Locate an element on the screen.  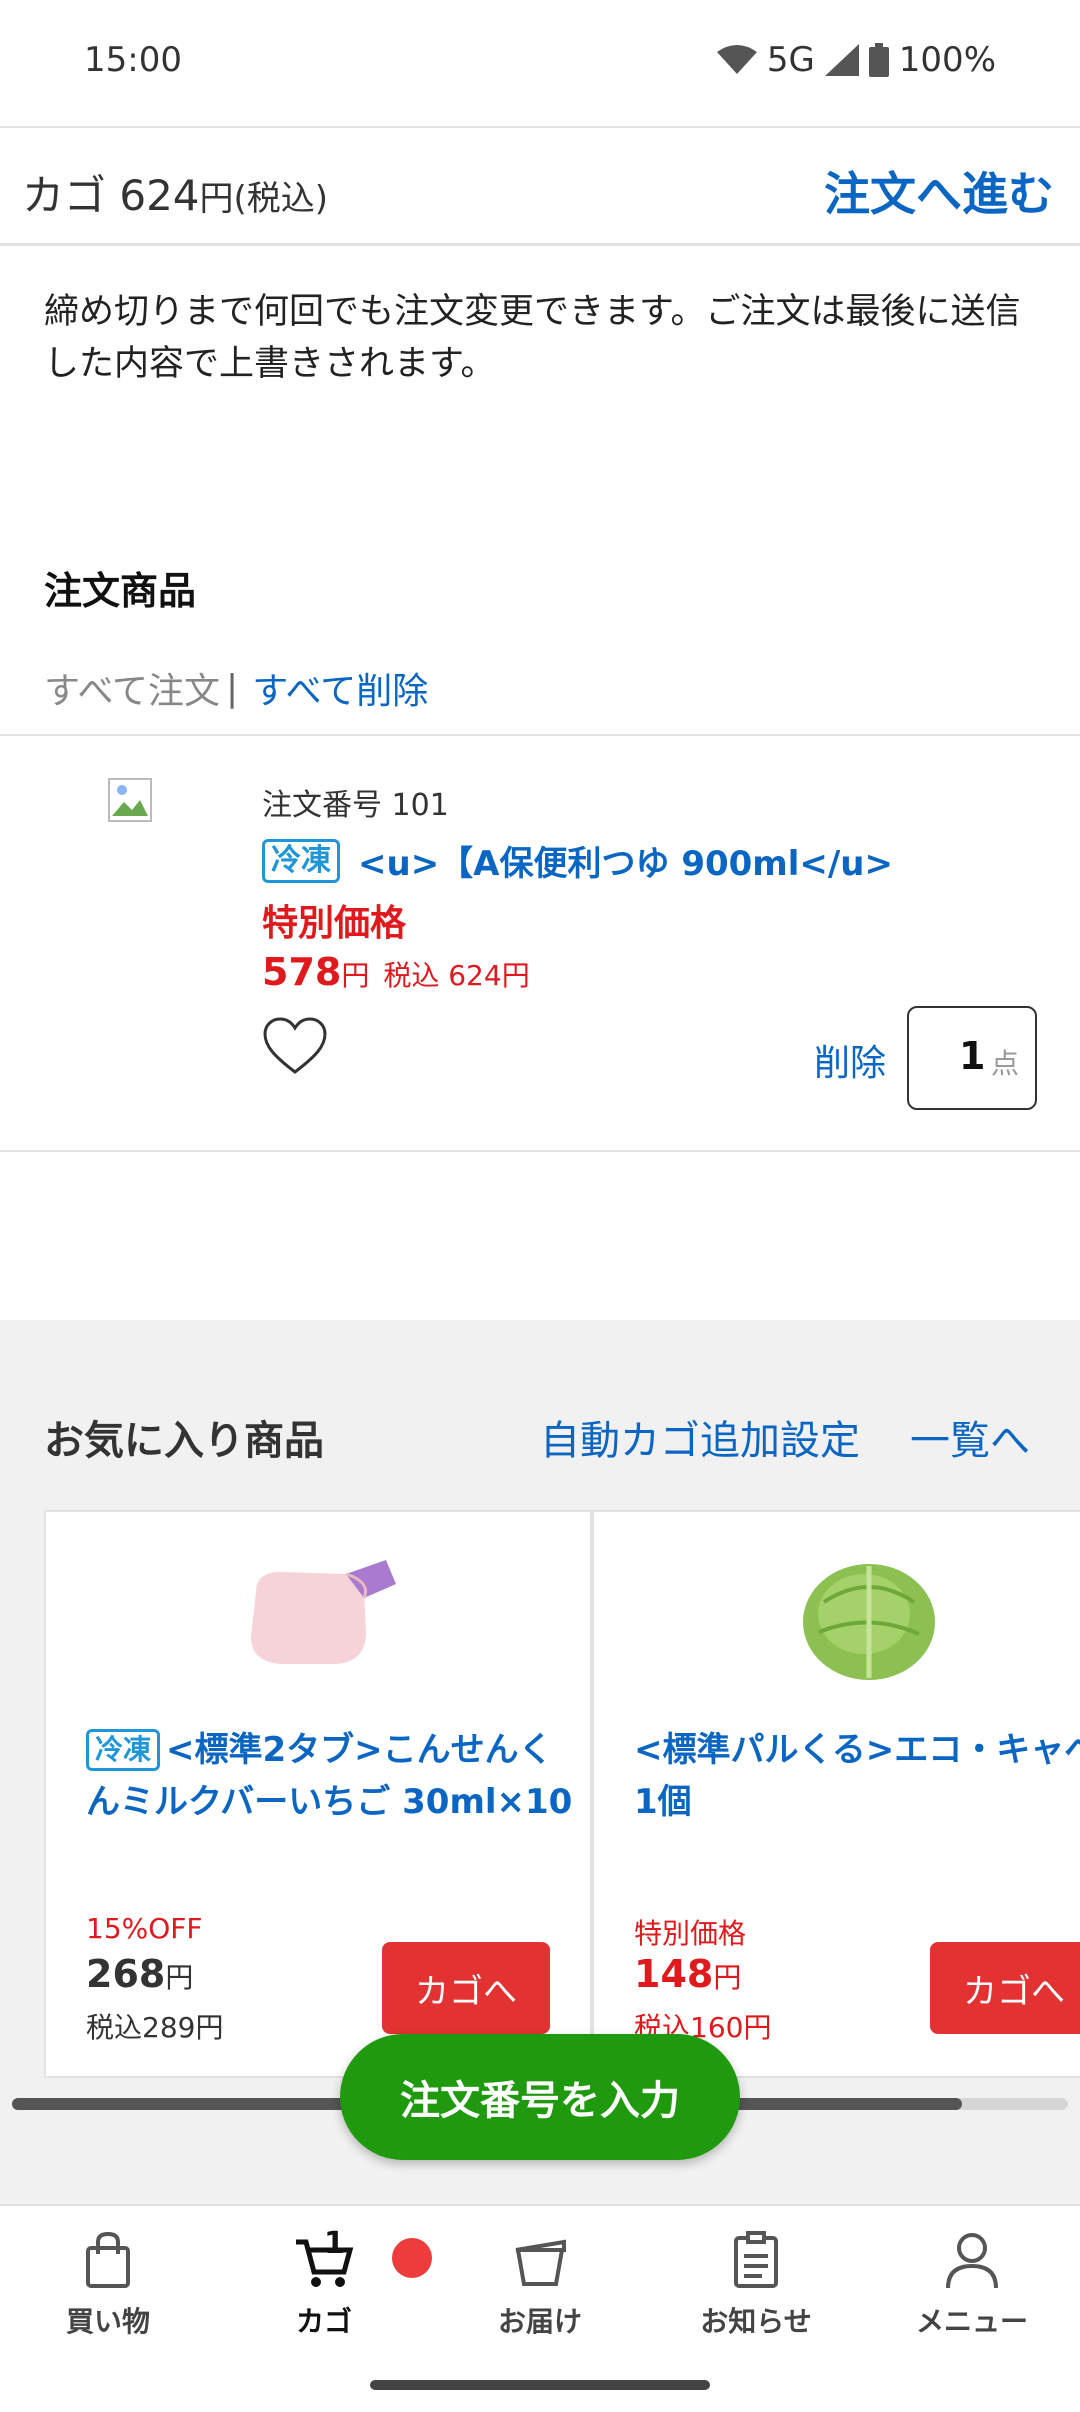
item-name-link: <u>【A保便利つゆ 900ml</u> is located at coordinates (625, 860).